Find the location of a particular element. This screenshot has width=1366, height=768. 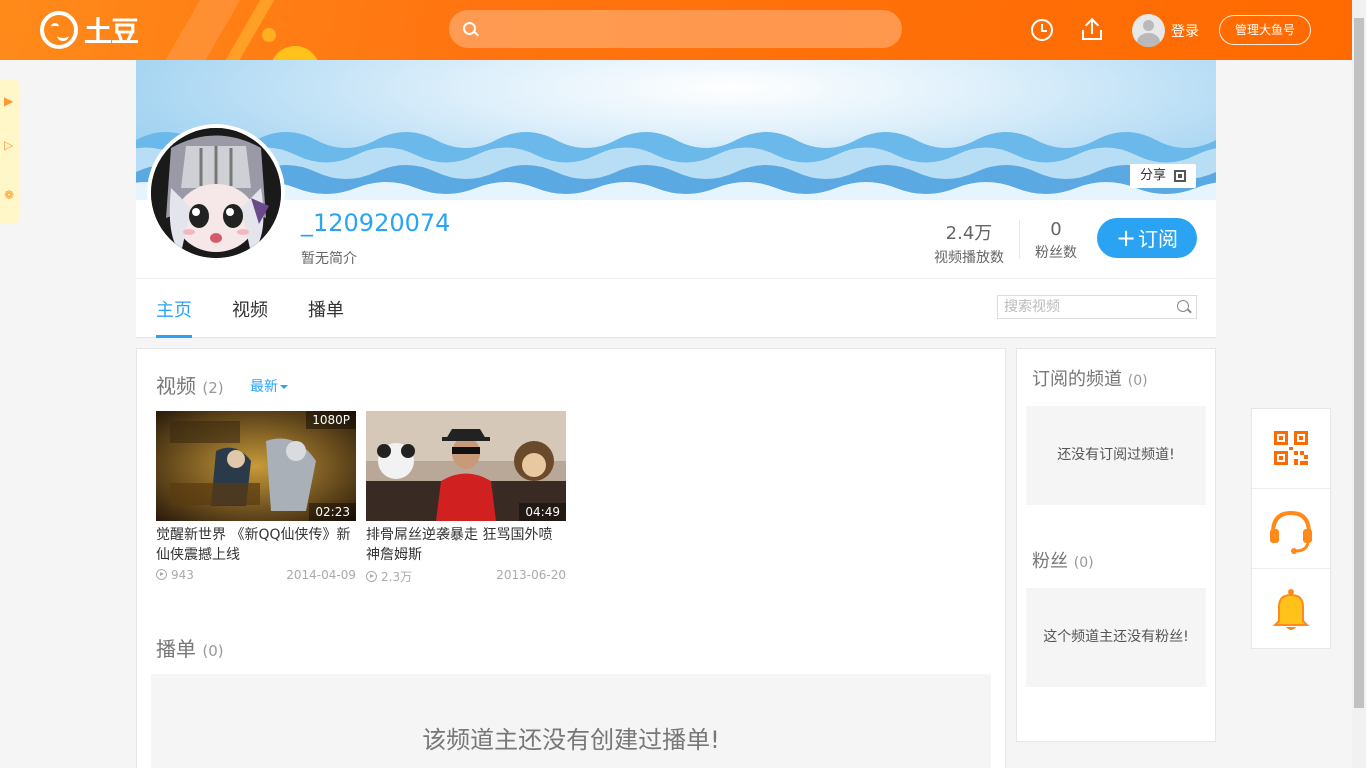

fans-title: 粉丝 (0) is located at coordinates (1063, 560).